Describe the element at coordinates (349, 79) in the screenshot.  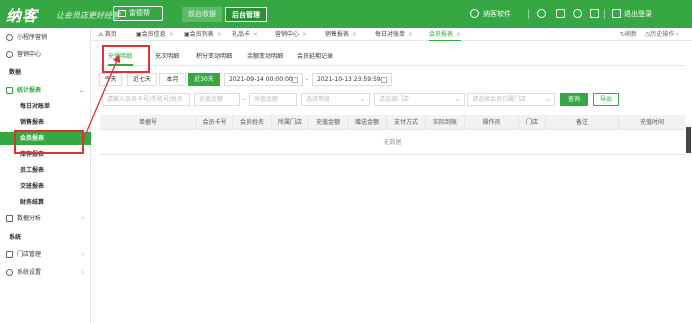
I see `date-end-value: 2021-10-13 23:59:59` at that location.